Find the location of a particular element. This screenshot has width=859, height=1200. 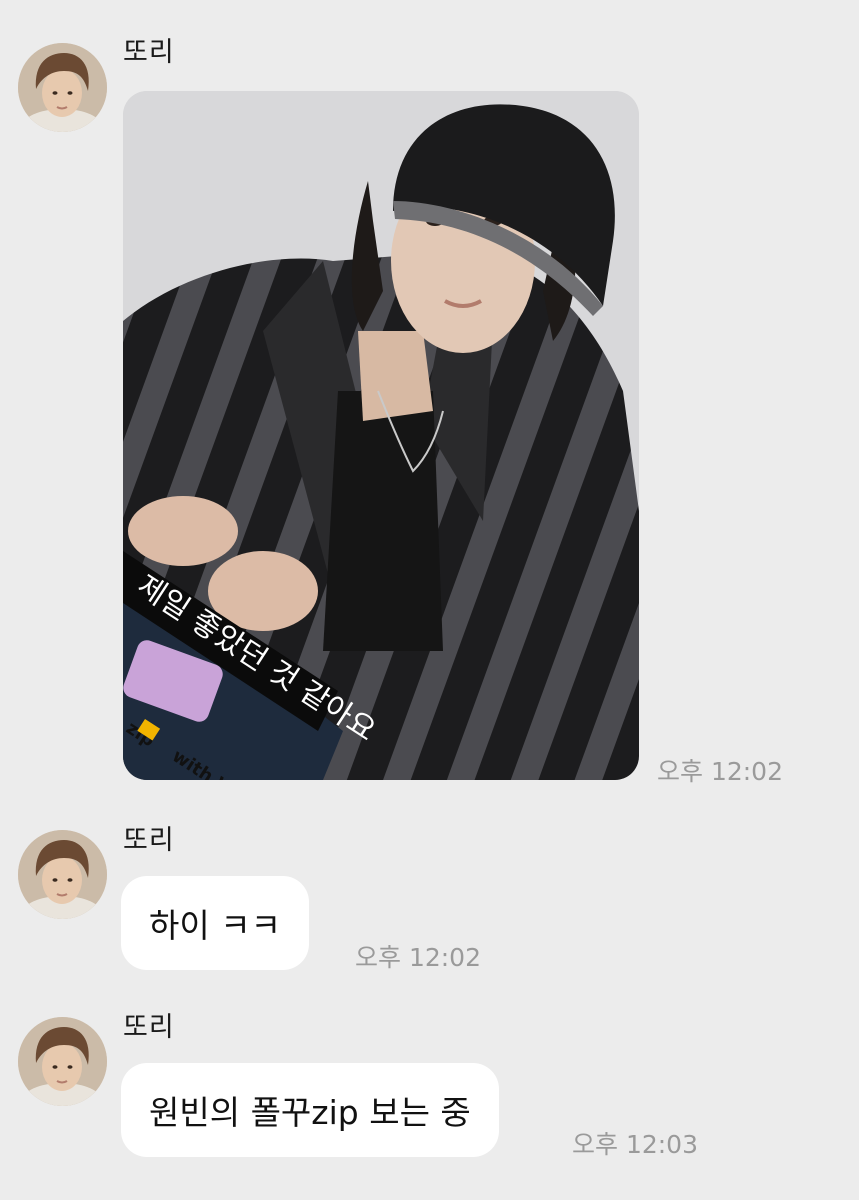

message-text: 원빈의 폴꾸zip 보는 중 is located at coordinates (310, 1112).